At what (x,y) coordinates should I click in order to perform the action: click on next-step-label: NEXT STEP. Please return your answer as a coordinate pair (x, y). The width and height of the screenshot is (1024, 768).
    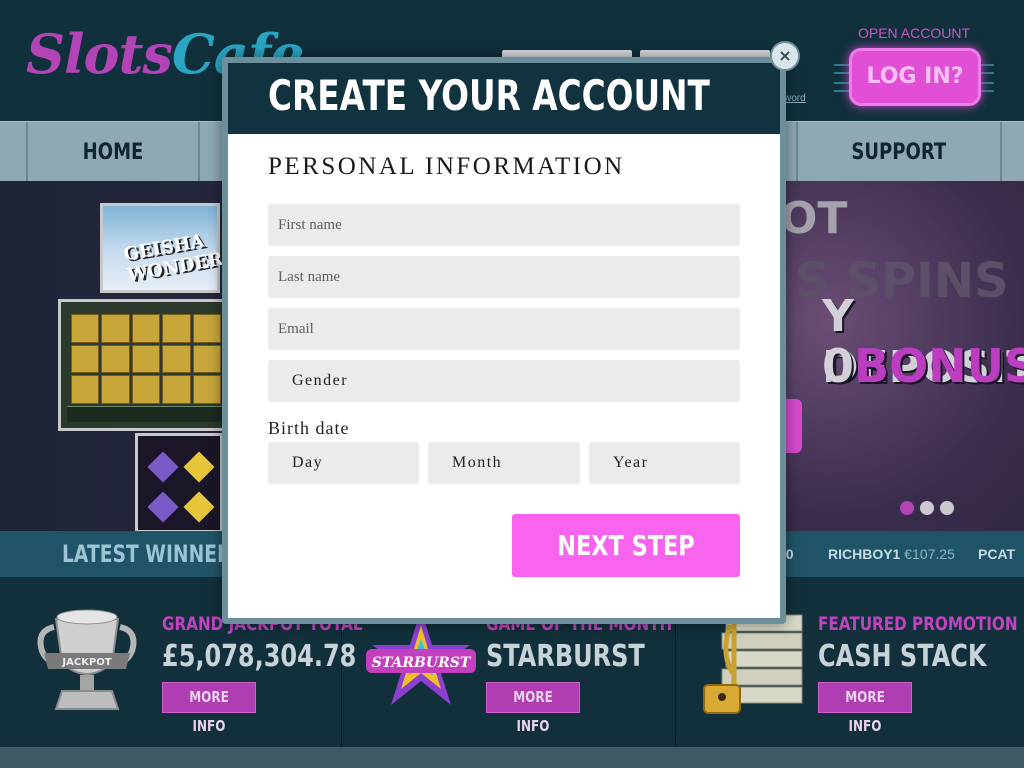
    Looking at the image, I should click on (626, 545).